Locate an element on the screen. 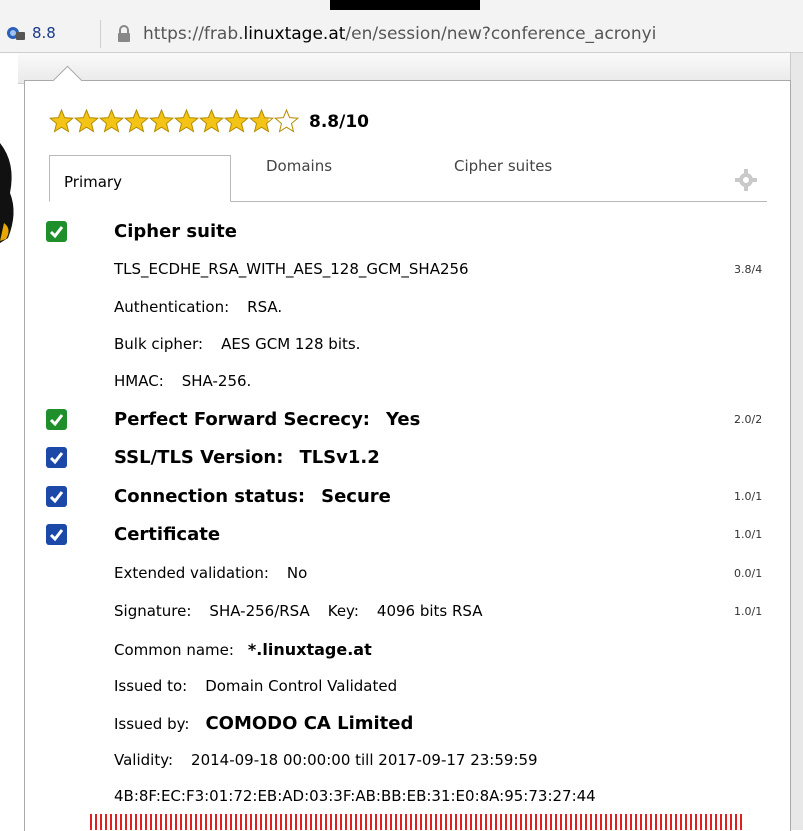  bulk-cipher-label: Bulk cipher: is located at coordinates (159, 344).